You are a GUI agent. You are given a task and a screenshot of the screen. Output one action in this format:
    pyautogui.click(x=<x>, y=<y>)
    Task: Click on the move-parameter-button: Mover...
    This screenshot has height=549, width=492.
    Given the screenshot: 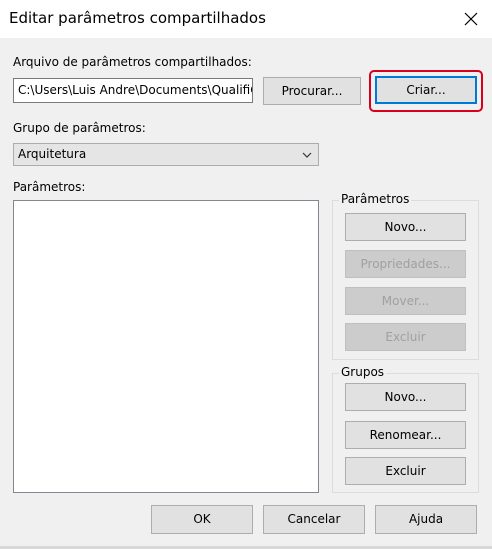 What is the action you would take?
    pyautogui.click(x=405, y=301)
    